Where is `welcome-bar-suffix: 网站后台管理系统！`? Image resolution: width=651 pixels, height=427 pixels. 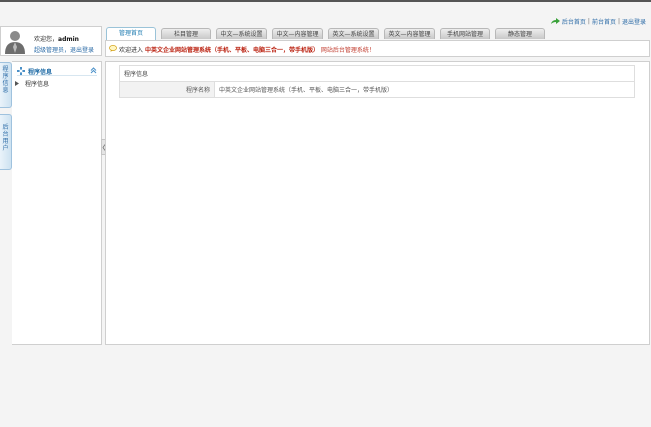
welcome-bar-suffix: 网站后台管理系统！ is located at coordinates (347, 50).